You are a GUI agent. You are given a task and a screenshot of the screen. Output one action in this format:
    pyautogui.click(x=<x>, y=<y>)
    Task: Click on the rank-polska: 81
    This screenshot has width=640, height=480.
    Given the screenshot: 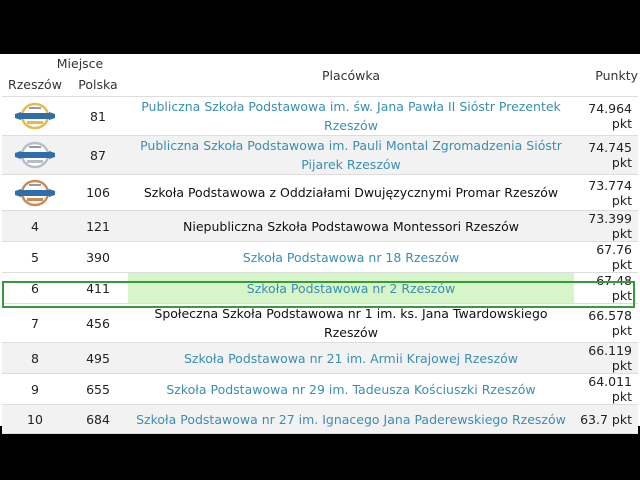 What is the action you would take?
    pyautogui.click(x=98, y=116)
    